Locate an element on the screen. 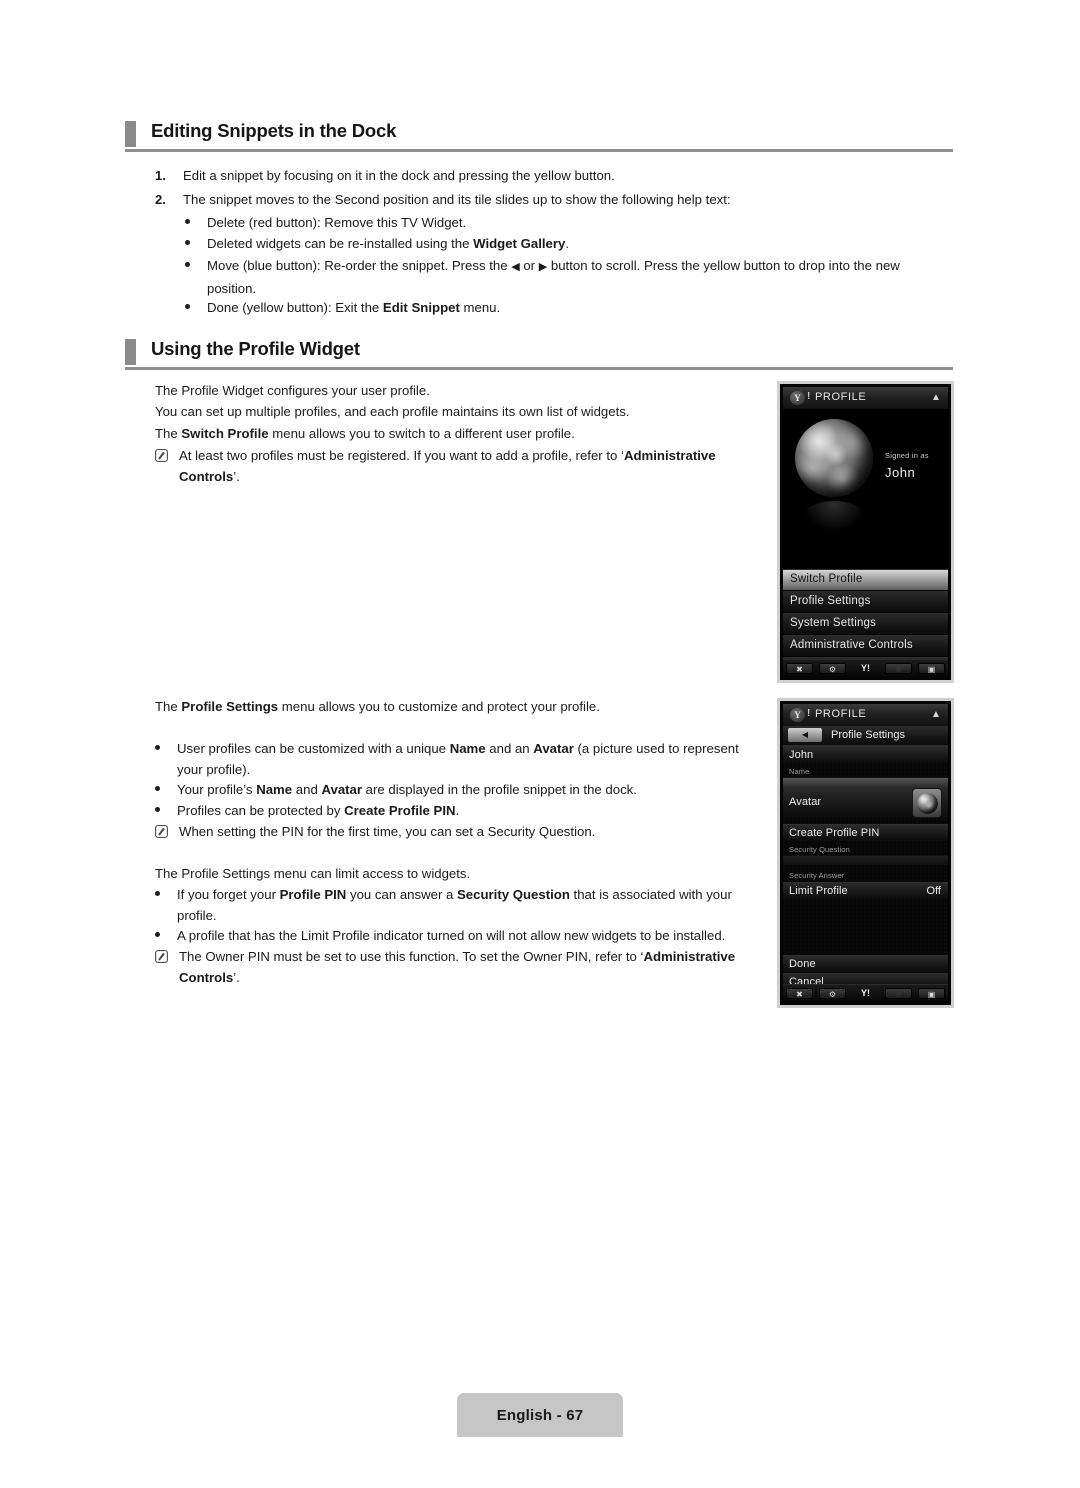 The height and width of the screenshot is (1488, 1080). settings-row-security-question-caption: Security Question is located at coordinates (865, 848).